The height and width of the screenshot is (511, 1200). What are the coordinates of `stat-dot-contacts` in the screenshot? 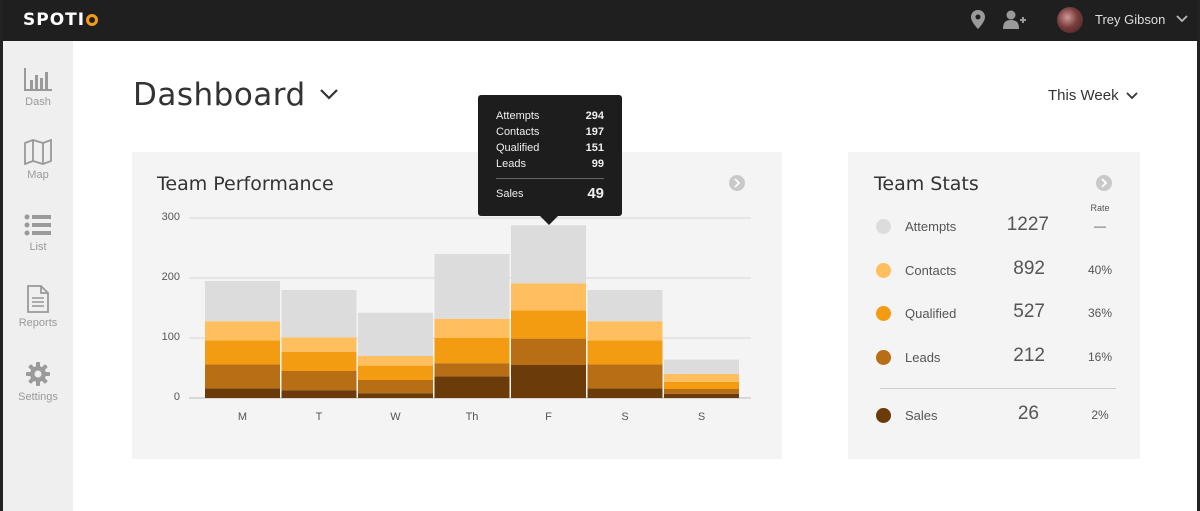 It's located at (883, 270).